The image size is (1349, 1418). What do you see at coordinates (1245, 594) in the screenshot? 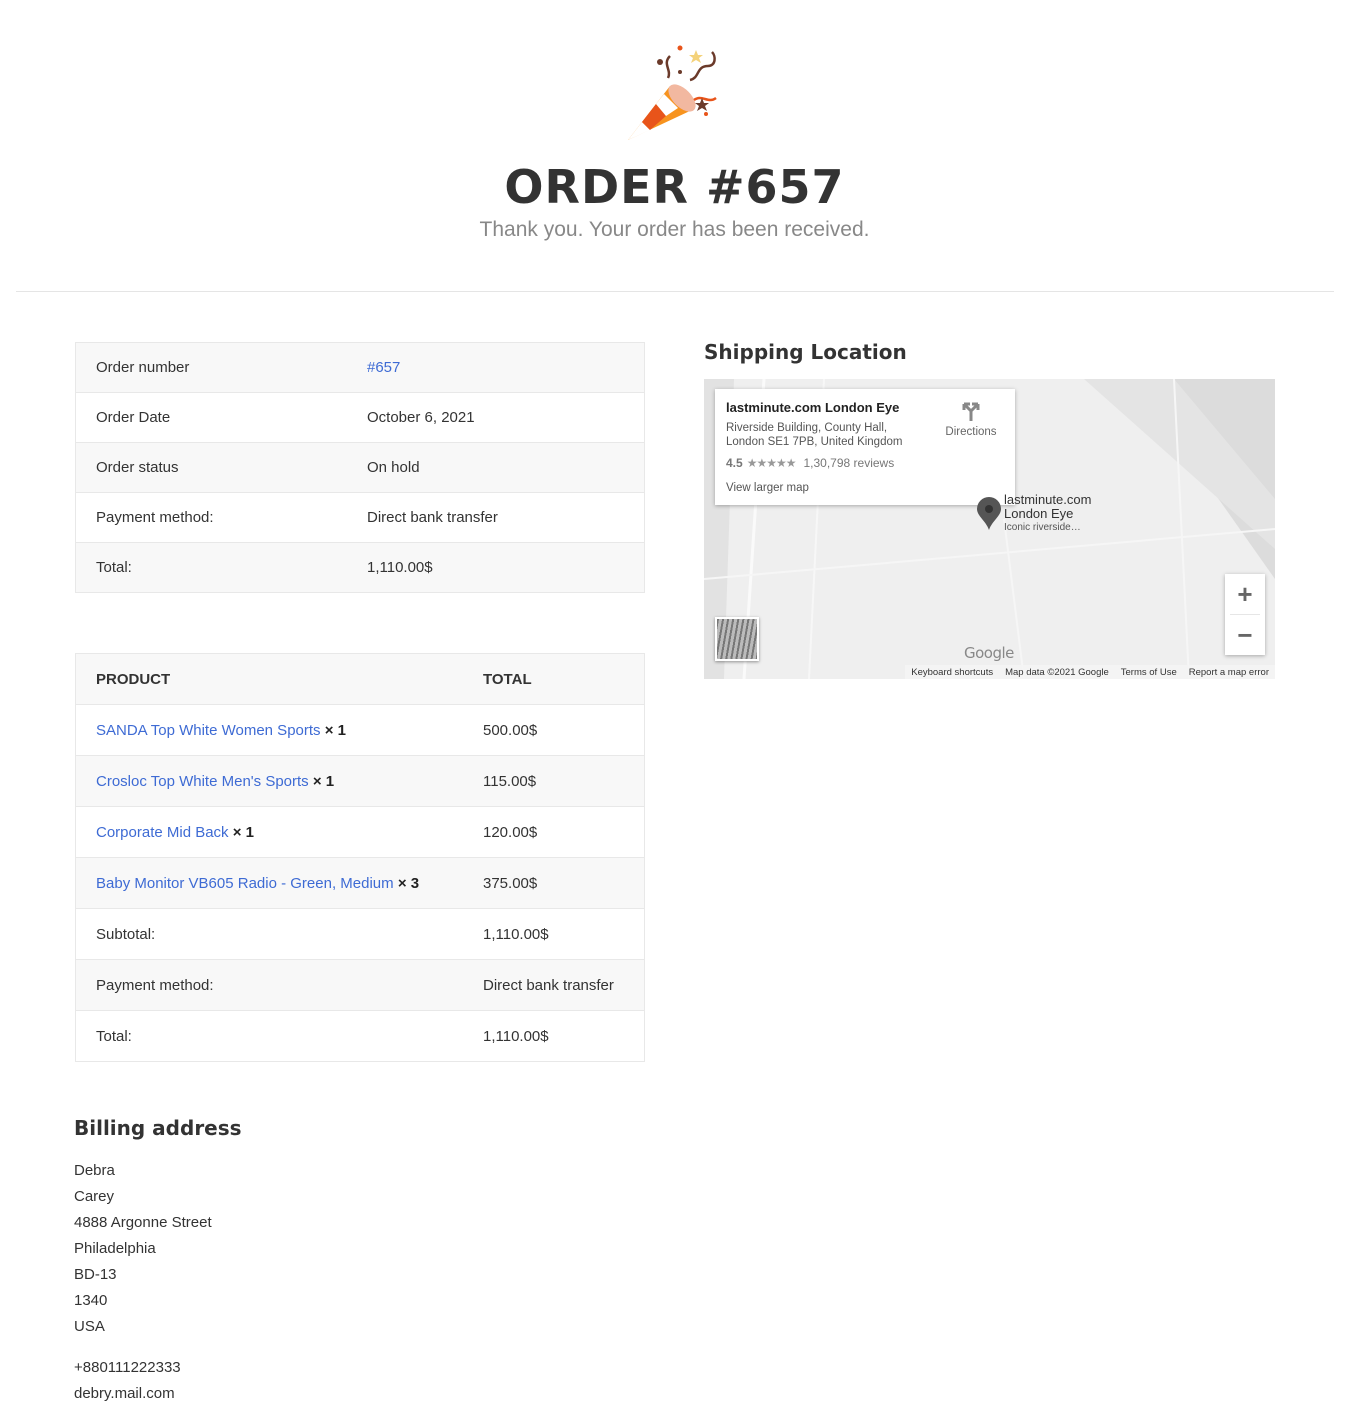
I see `zoom-in-button: +` at bounding box center [1245, 594].